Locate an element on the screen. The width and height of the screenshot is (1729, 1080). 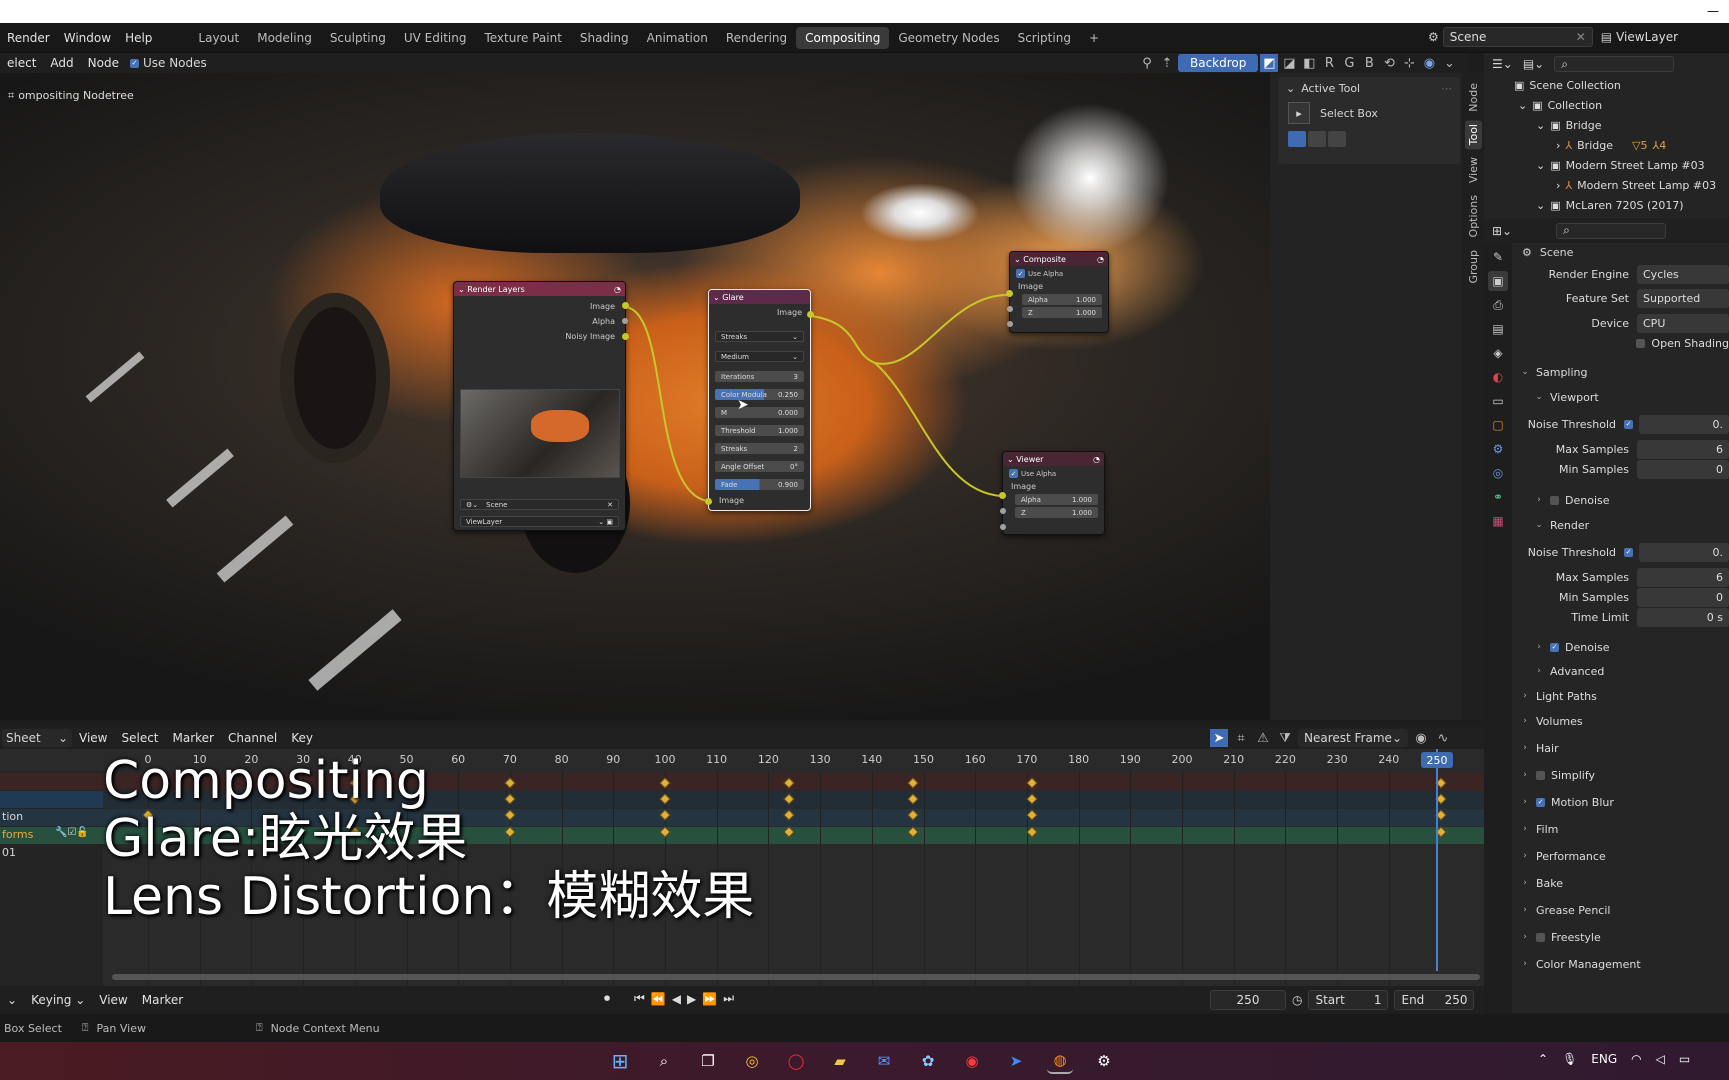
section-color-management: › Color Management is located at coordinates (1624, 964).